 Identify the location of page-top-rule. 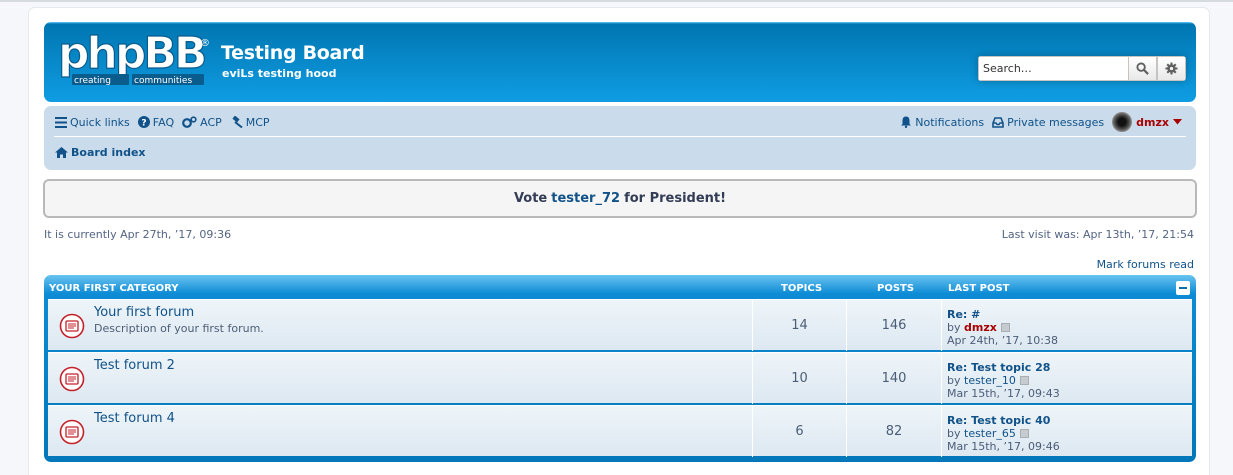
(616, 1).